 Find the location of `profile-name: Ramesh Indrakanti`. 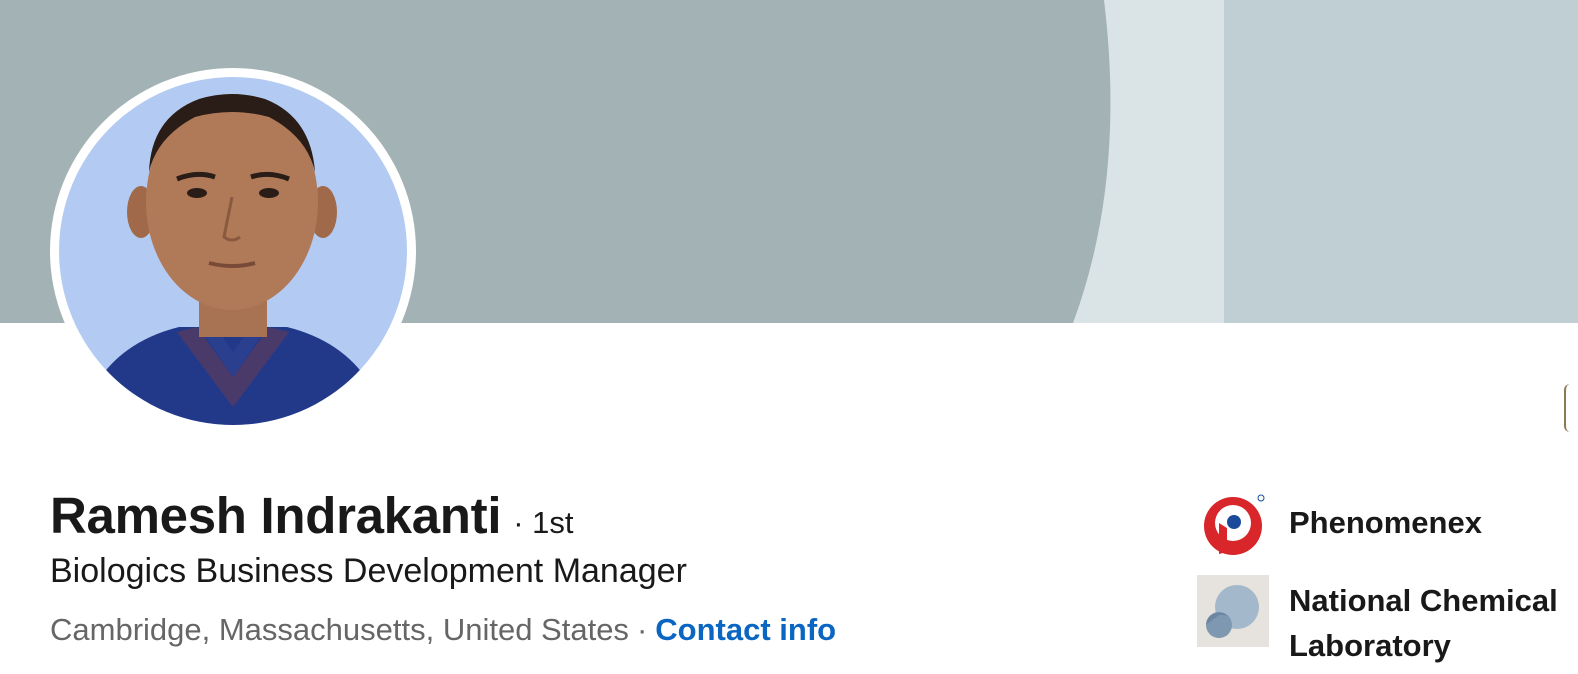

profile-name: Ramesh Indrakanti is located at coordinates (276, 515).